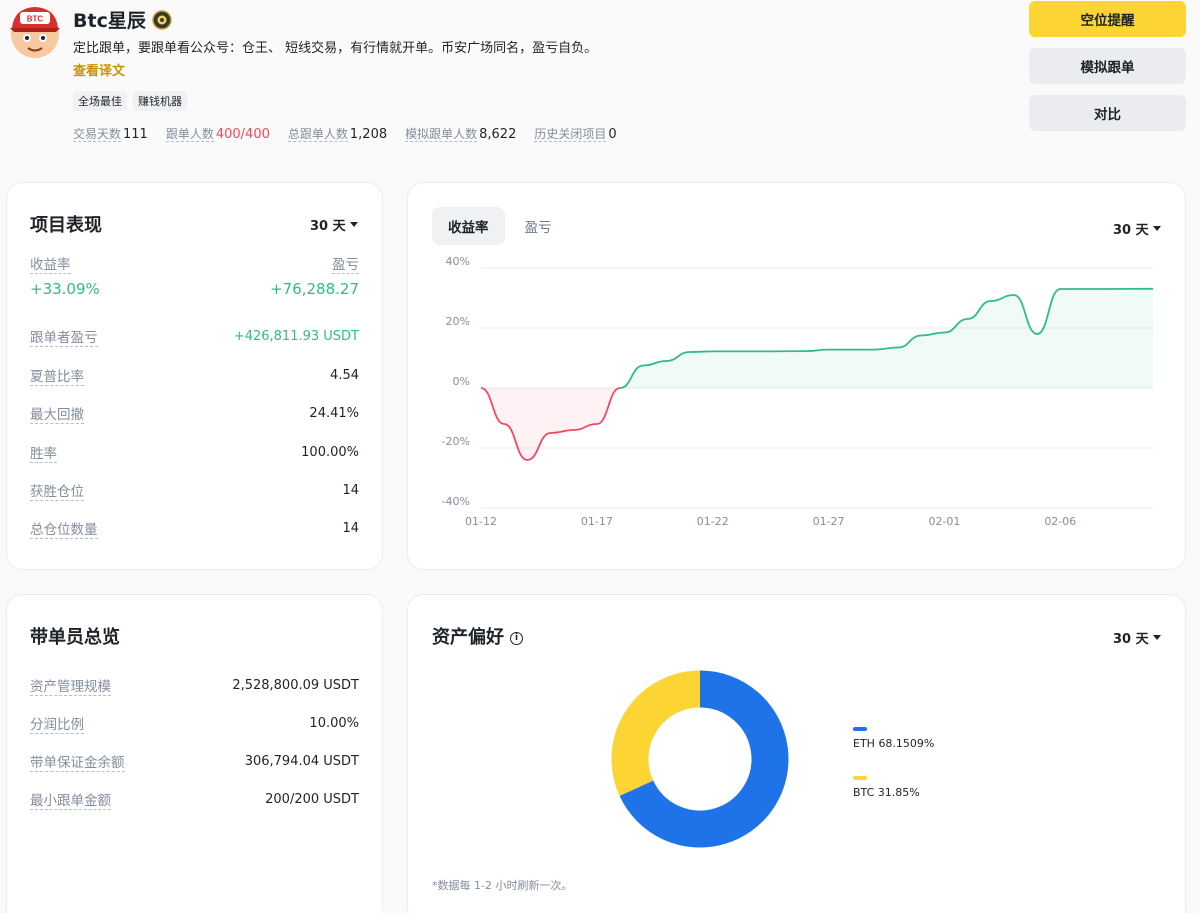  I want to click on trader-tags: 全场最佳 赚钱机器, so click(130, 101).